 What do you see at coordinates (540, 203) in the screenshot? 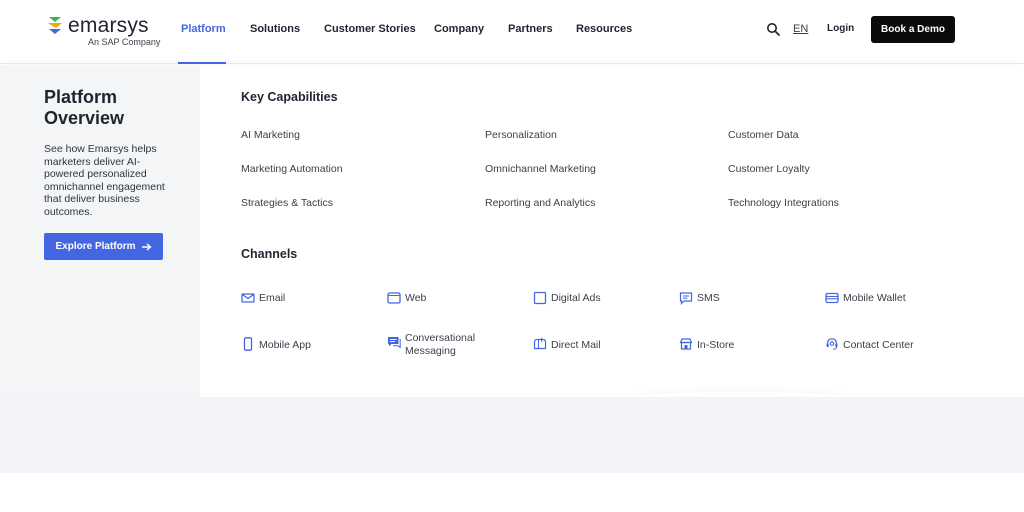
I see `capability-reporting-analytics: Reporting and Analytics` at bounding box center [540, 203].